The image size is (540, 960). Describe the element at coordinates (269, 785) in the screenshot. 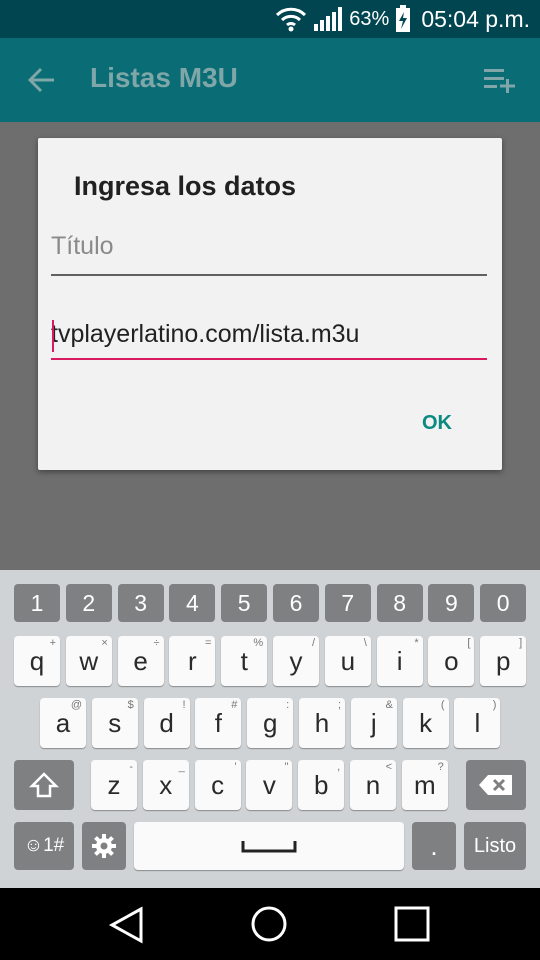

I see `key-v: " v` at that location.